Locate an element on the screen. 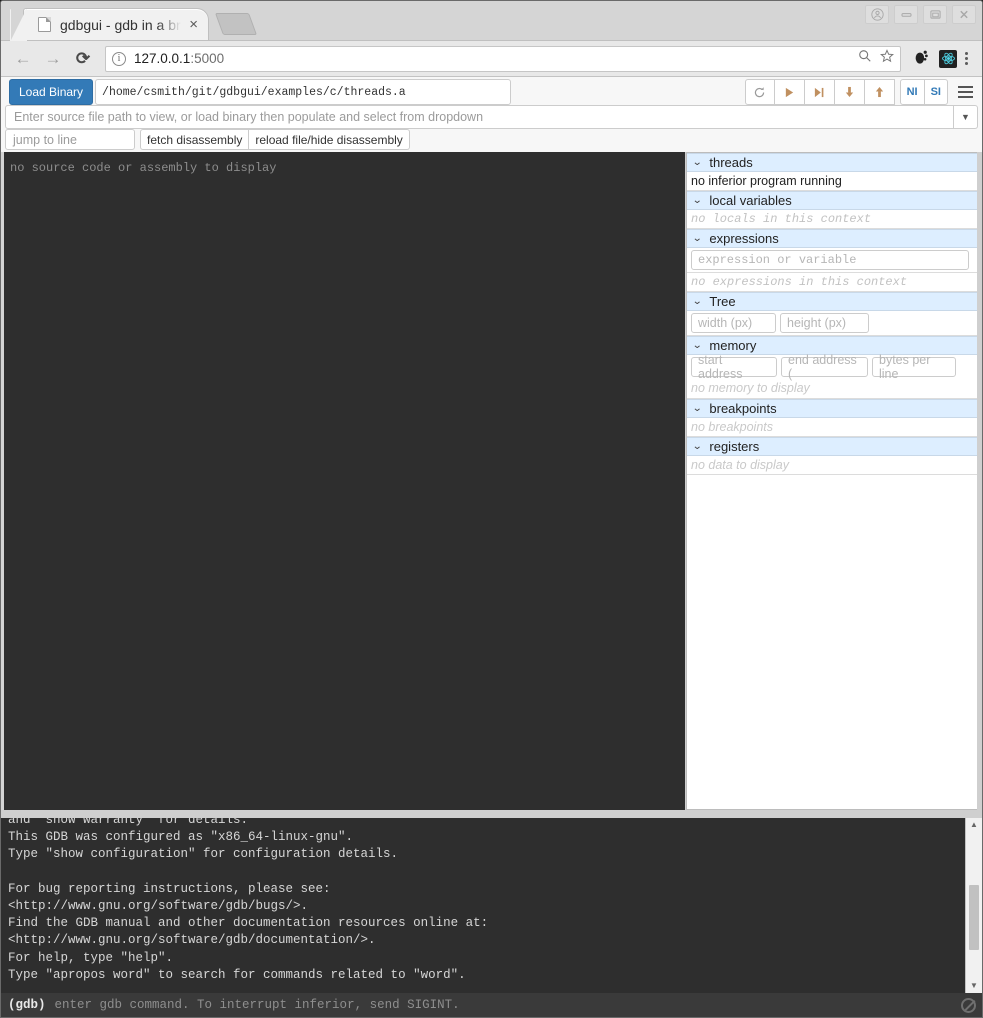 The image size is (983, 1018). step-out-button is located at coordinates (879, 92).